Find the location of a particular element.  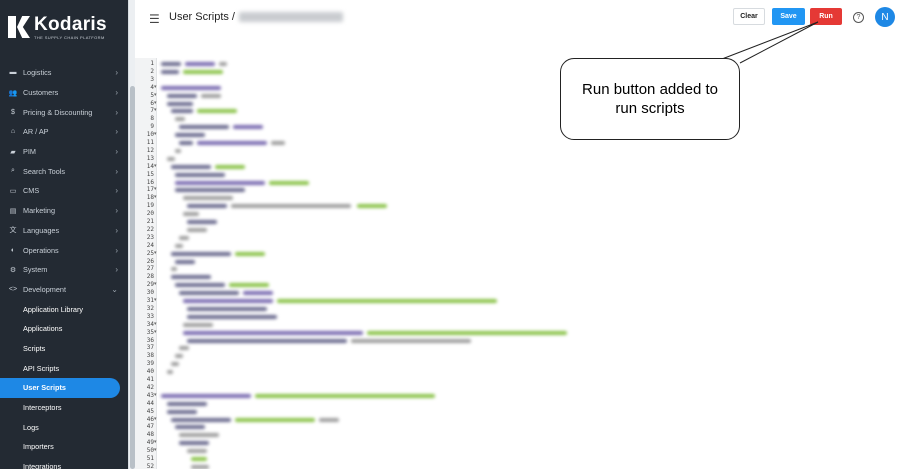

search-icon: ⌕ is located at coordinates (13, 171).